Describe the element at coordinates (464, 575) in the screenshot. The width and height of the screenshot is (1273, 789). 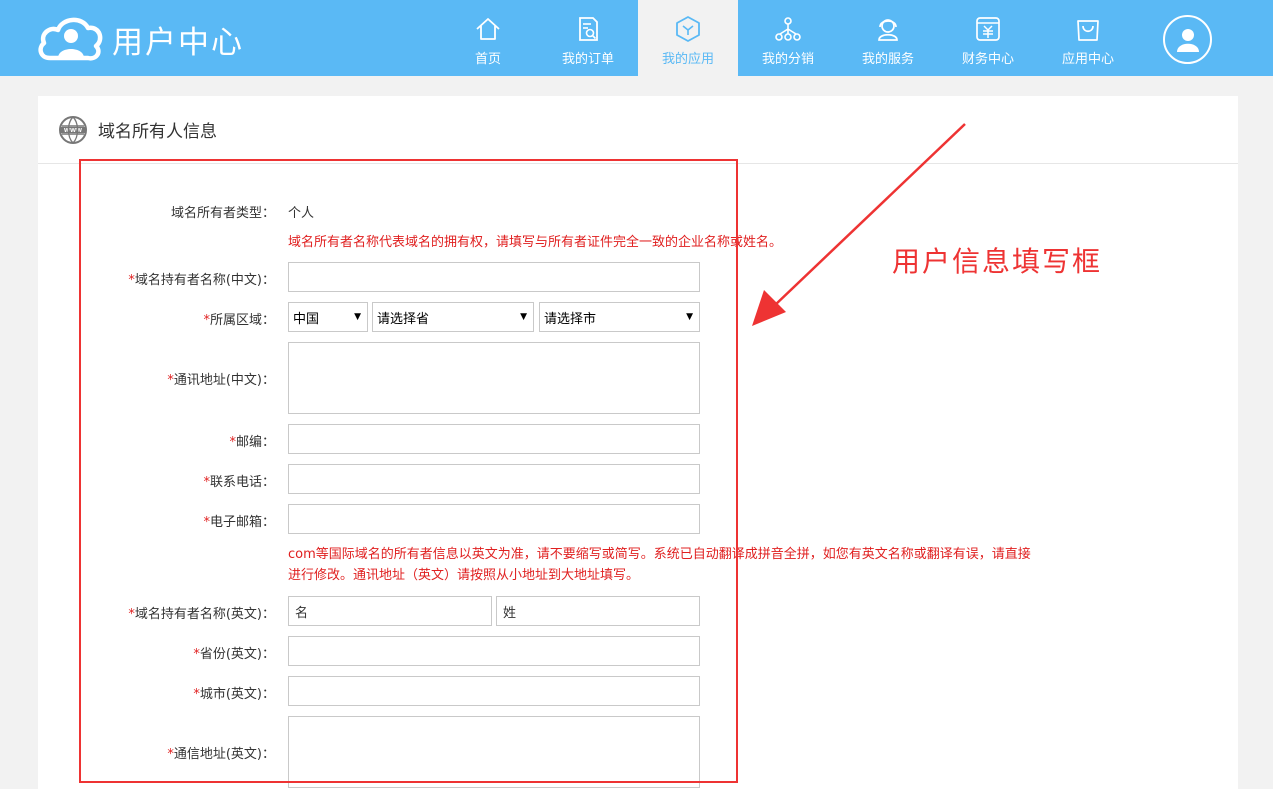
I see `note-line: 进行修改。通讯地址（英文）请按照从小地址到大地址填写。` at that location.